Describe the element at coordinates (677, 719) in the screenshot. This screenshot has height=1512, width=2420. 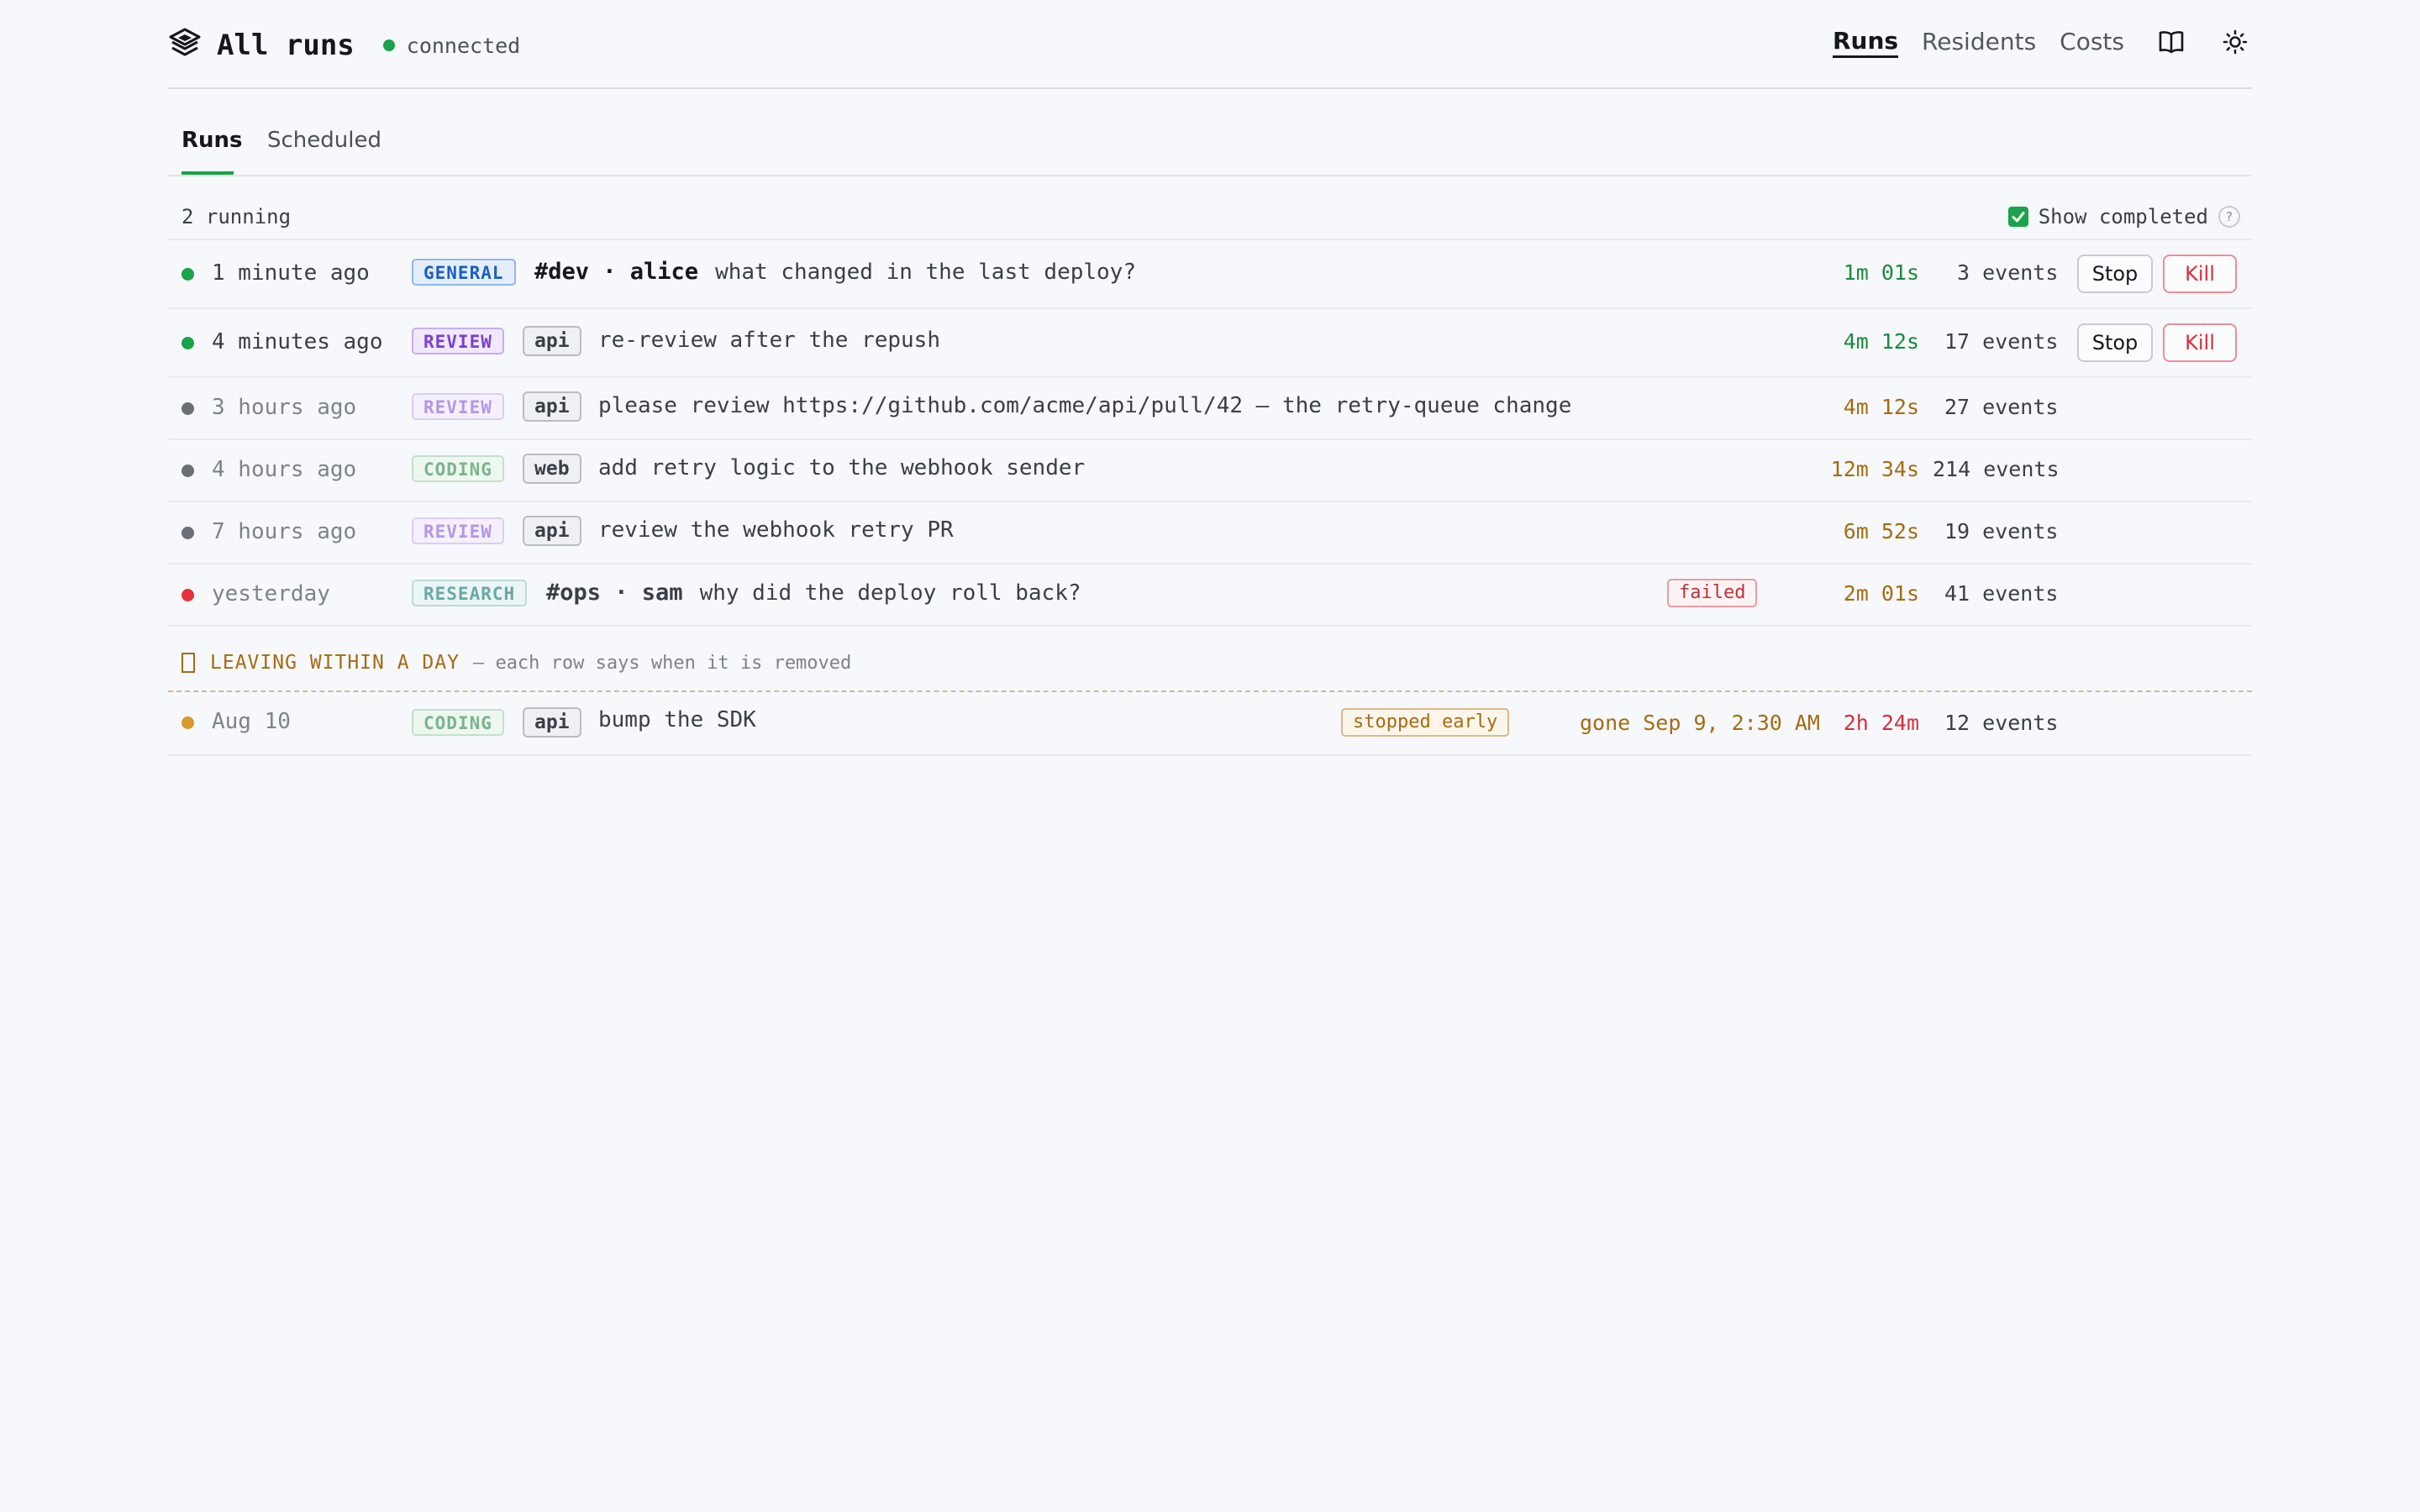
I see `run-message: bump the SDK` at that location.